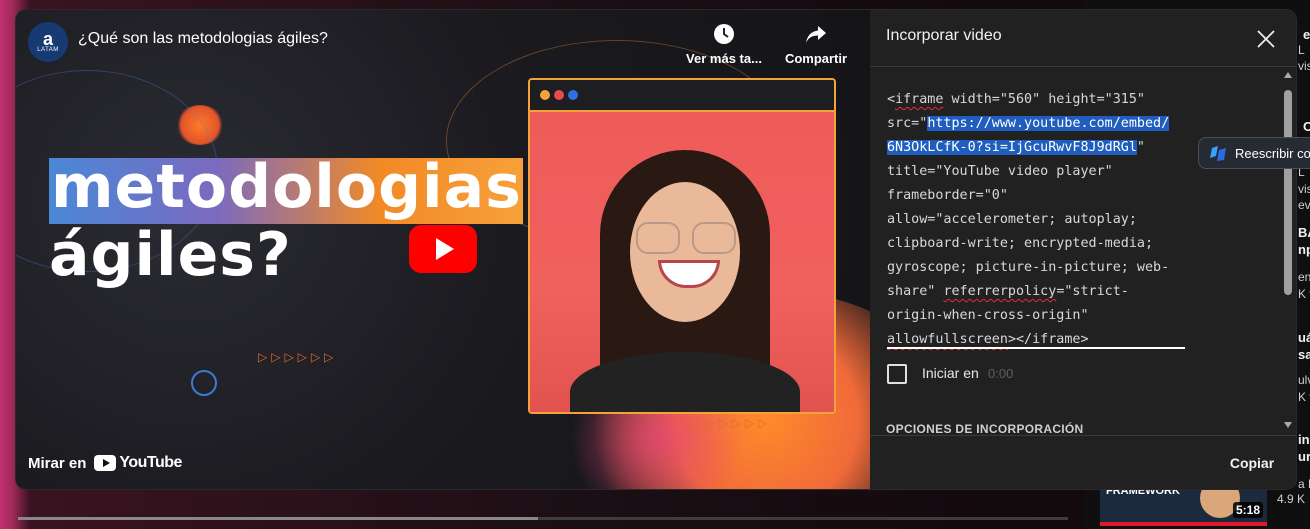  I want to click on play-icon, so click(445, 249).